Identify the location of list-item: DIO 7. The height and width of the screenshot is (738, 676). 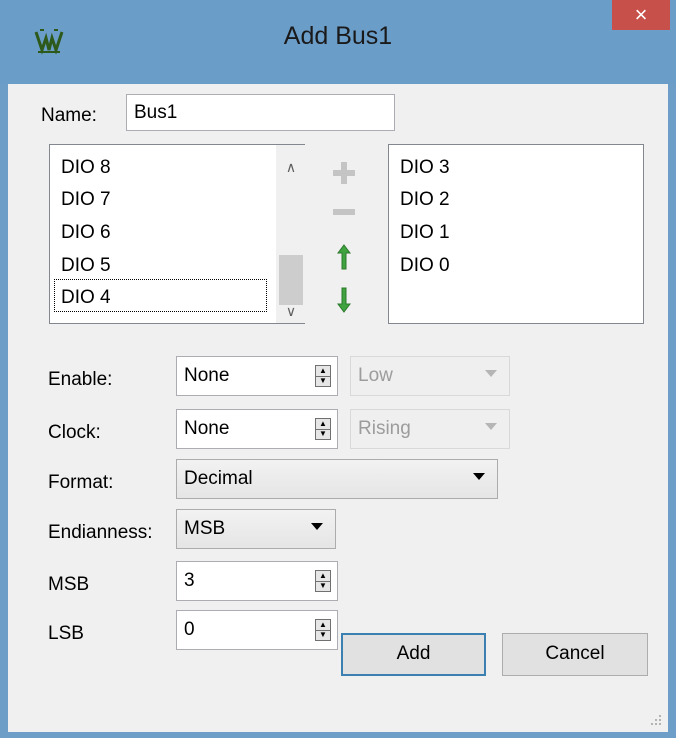
(86, 200).